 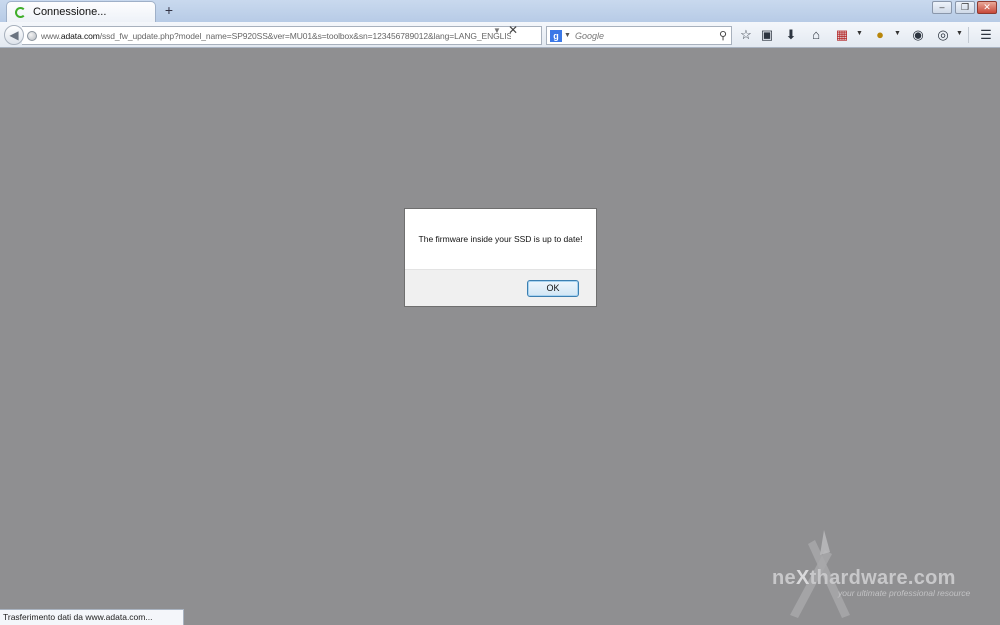 What do you see at coordinates (965, 7) in the screenshot?
I see `maximize-button: ❐` at bounding box center [965, 7].